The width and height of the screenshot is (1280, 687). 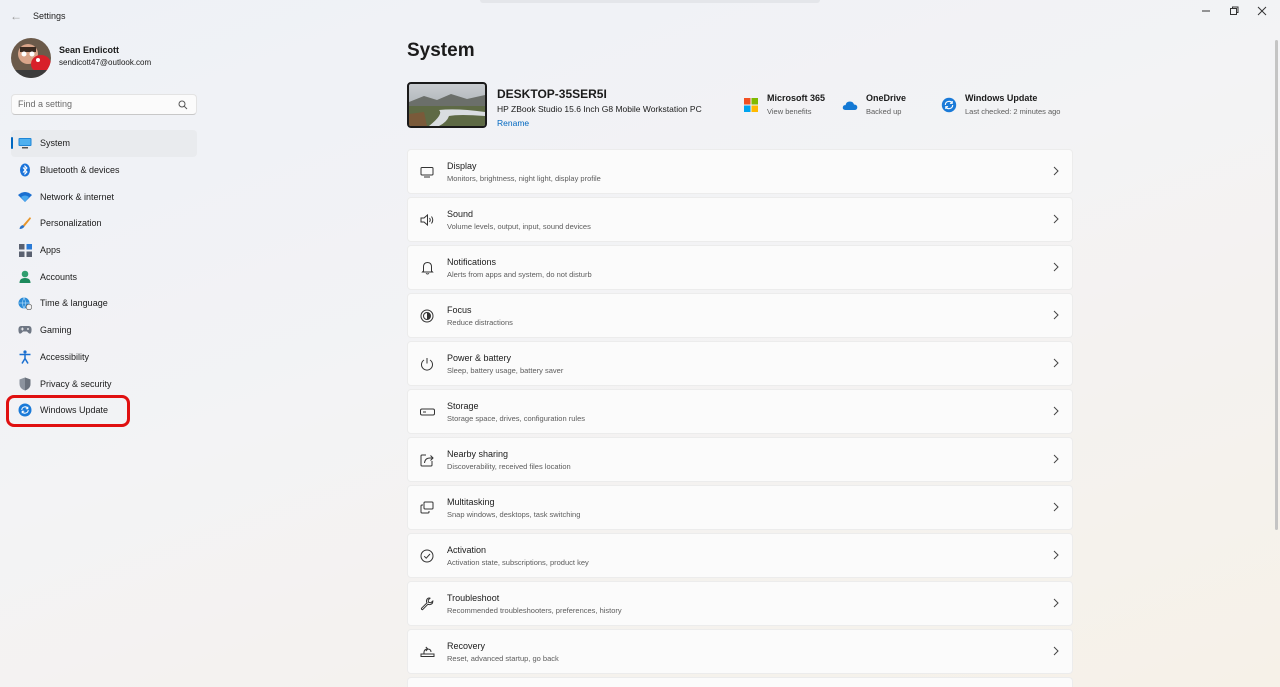 I want to click on rename-link: Rename, so click(x=599, y=123).